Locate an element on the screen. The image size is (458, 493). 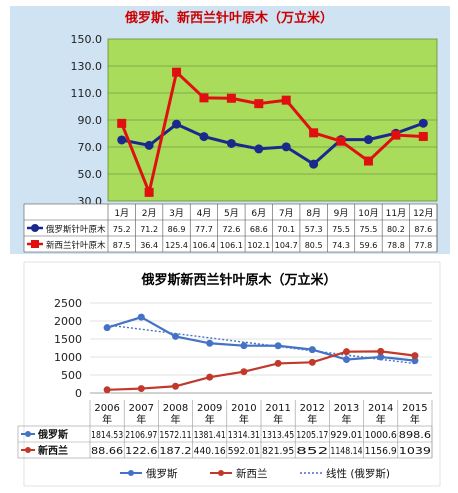
chart1-x-tick-label: 2月 is located at coordinates (149, 213).